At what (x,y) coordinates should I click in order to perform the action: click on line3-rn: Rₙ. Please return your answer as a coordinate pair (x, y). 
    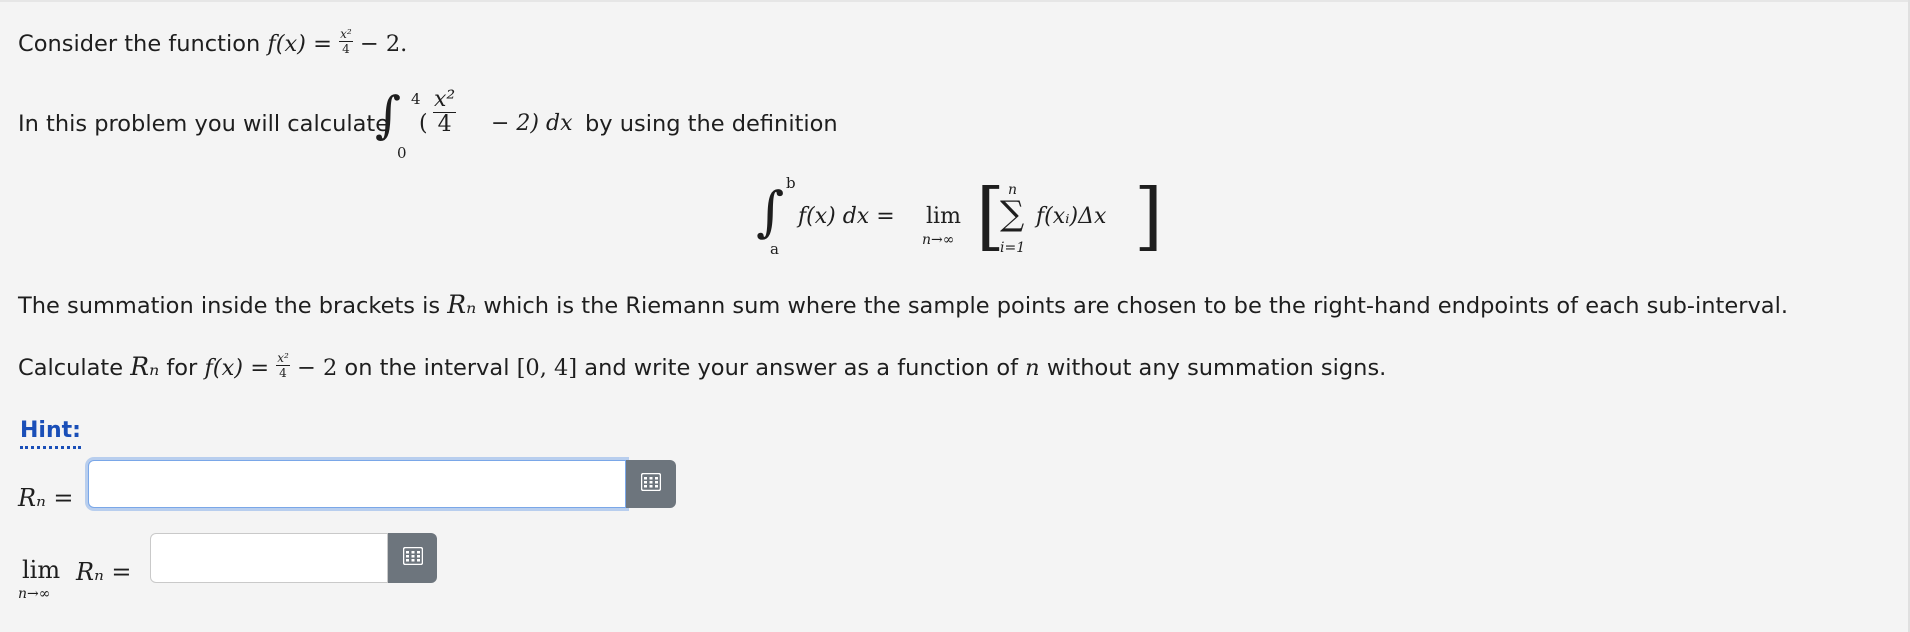
    Looking at the image, I should click on (462, 304).